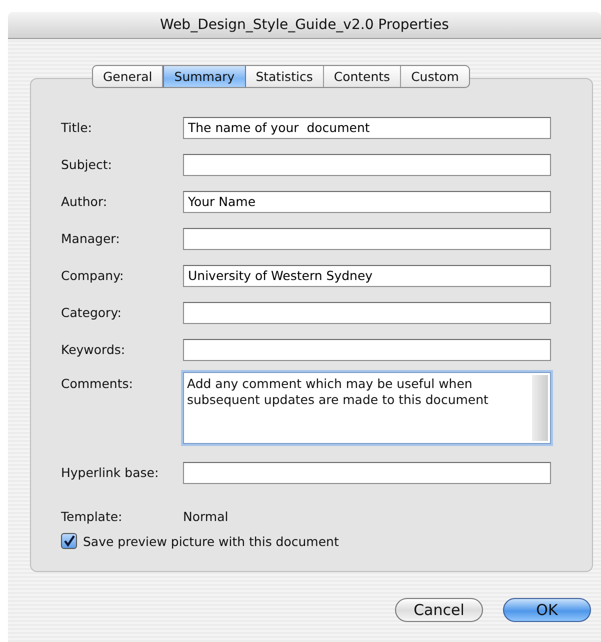 This screenshot has height=642, width=601. Describe the element at coordinates (285, 76) in the screenshot. I see `tab: Statistics` at that location.